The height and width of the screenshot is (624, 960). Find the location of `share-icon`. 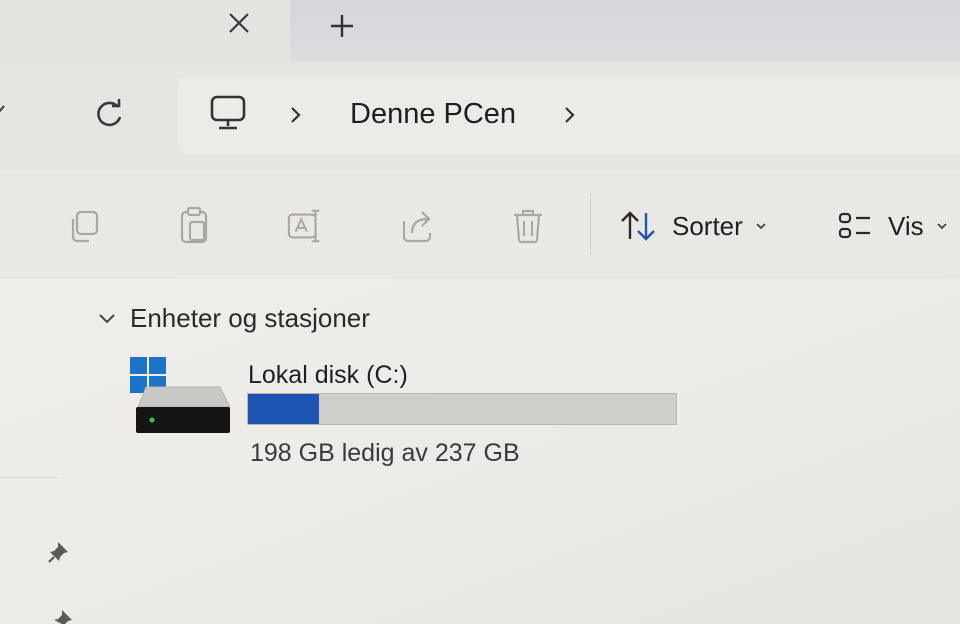

share-icon is located at coordinates (417, 227).